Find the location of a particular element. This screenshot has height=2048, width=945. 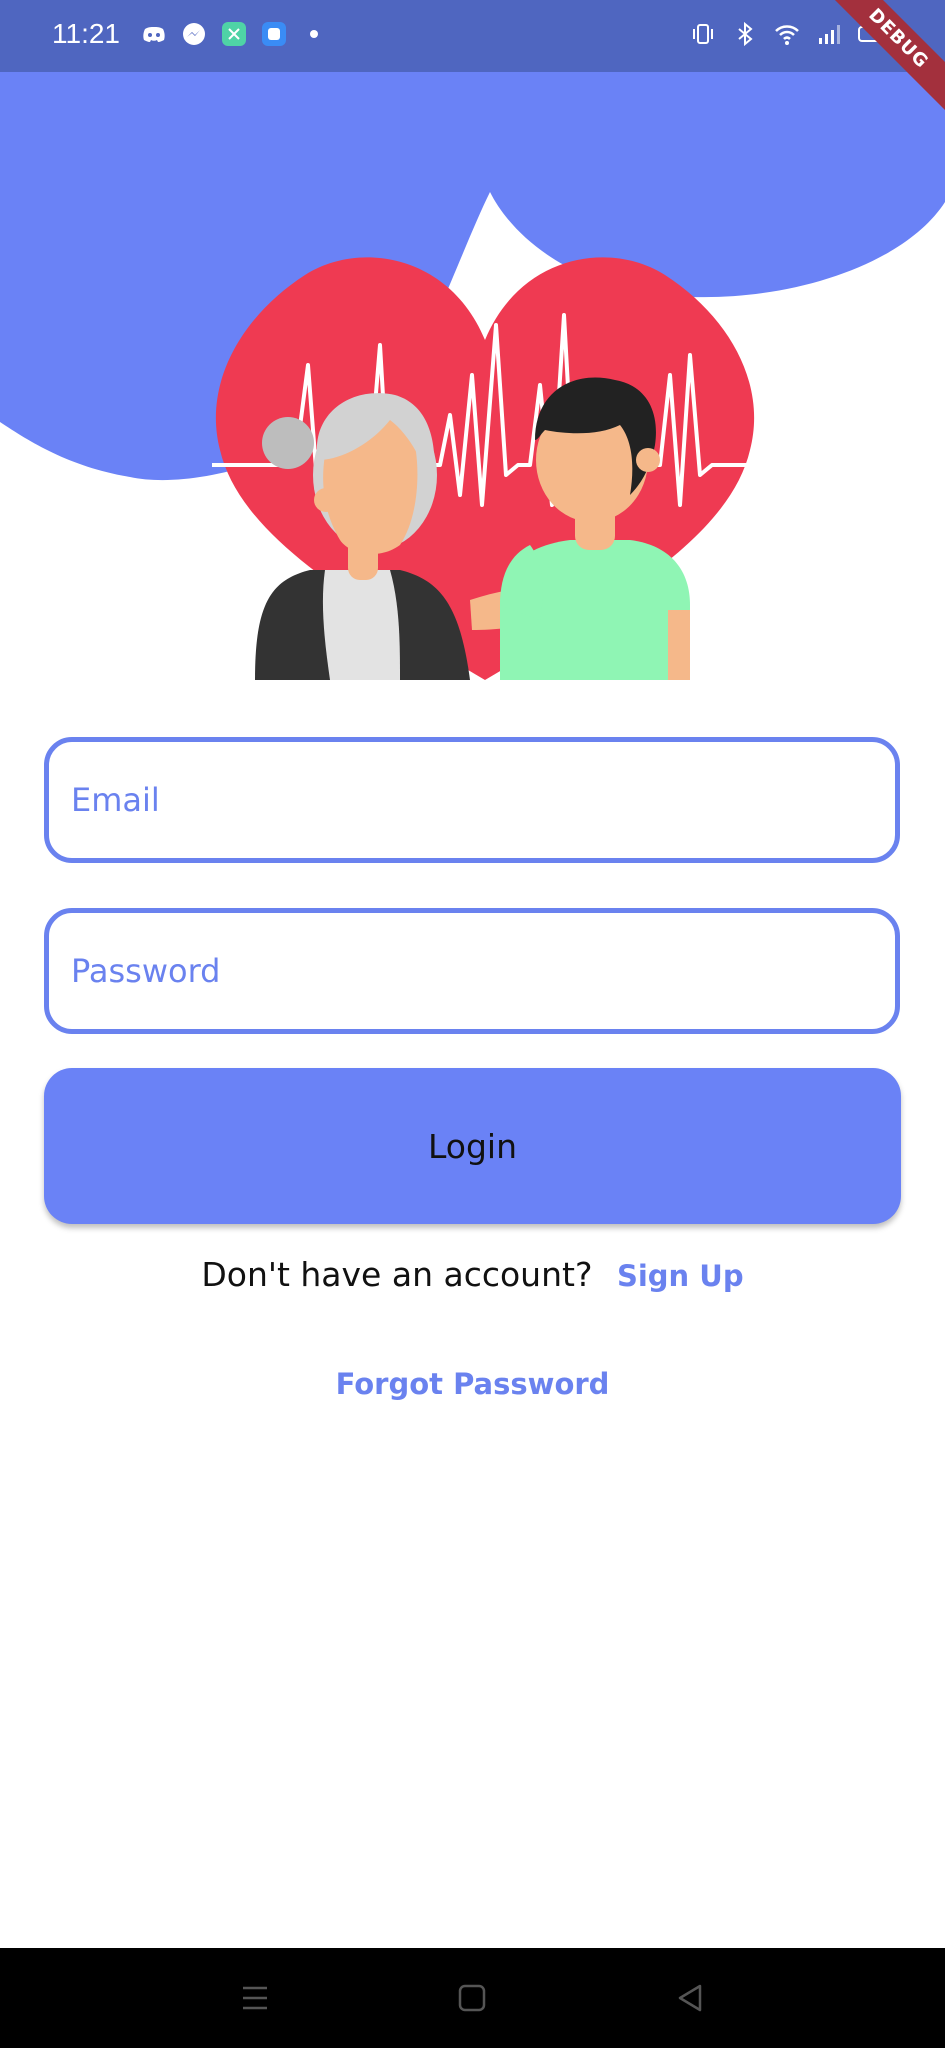

signup-prompt: Don't have an account? is located at coordinates (397, 1274).